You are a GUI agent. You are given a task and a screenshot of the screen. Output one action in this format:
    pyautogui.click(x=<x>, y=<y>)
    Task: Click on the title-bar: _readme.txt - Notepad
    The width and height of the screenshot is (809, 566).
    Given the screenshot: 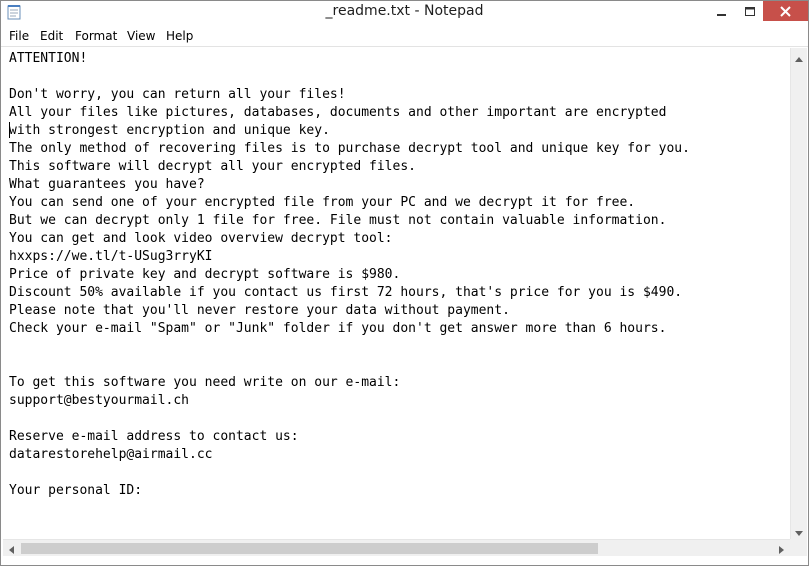 What is the action you would take?
    pyautogui.click(x=404, y=13)
    